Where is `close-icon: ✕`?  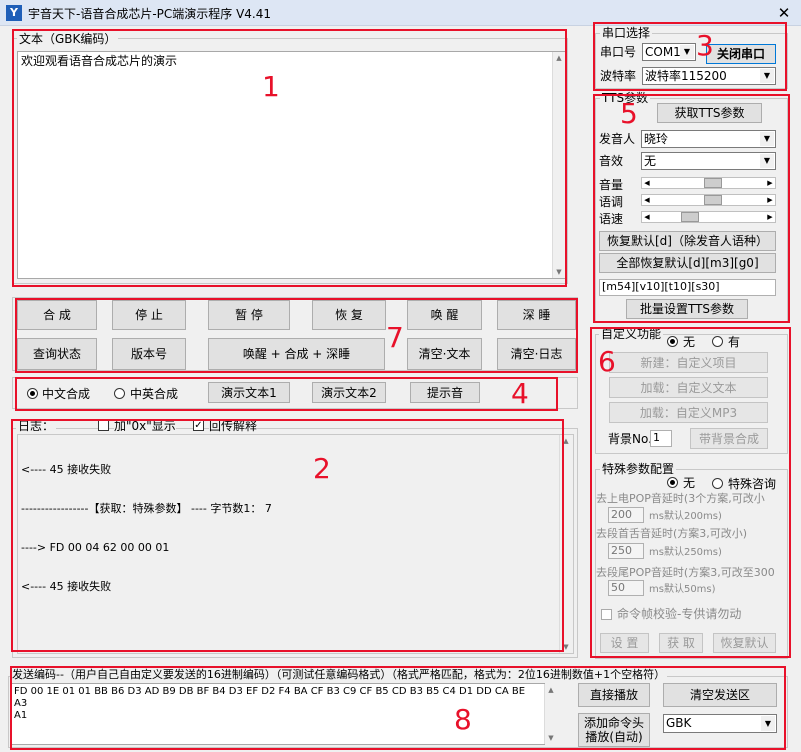 close-icon: ✕ is located at coordinates (784, 13).